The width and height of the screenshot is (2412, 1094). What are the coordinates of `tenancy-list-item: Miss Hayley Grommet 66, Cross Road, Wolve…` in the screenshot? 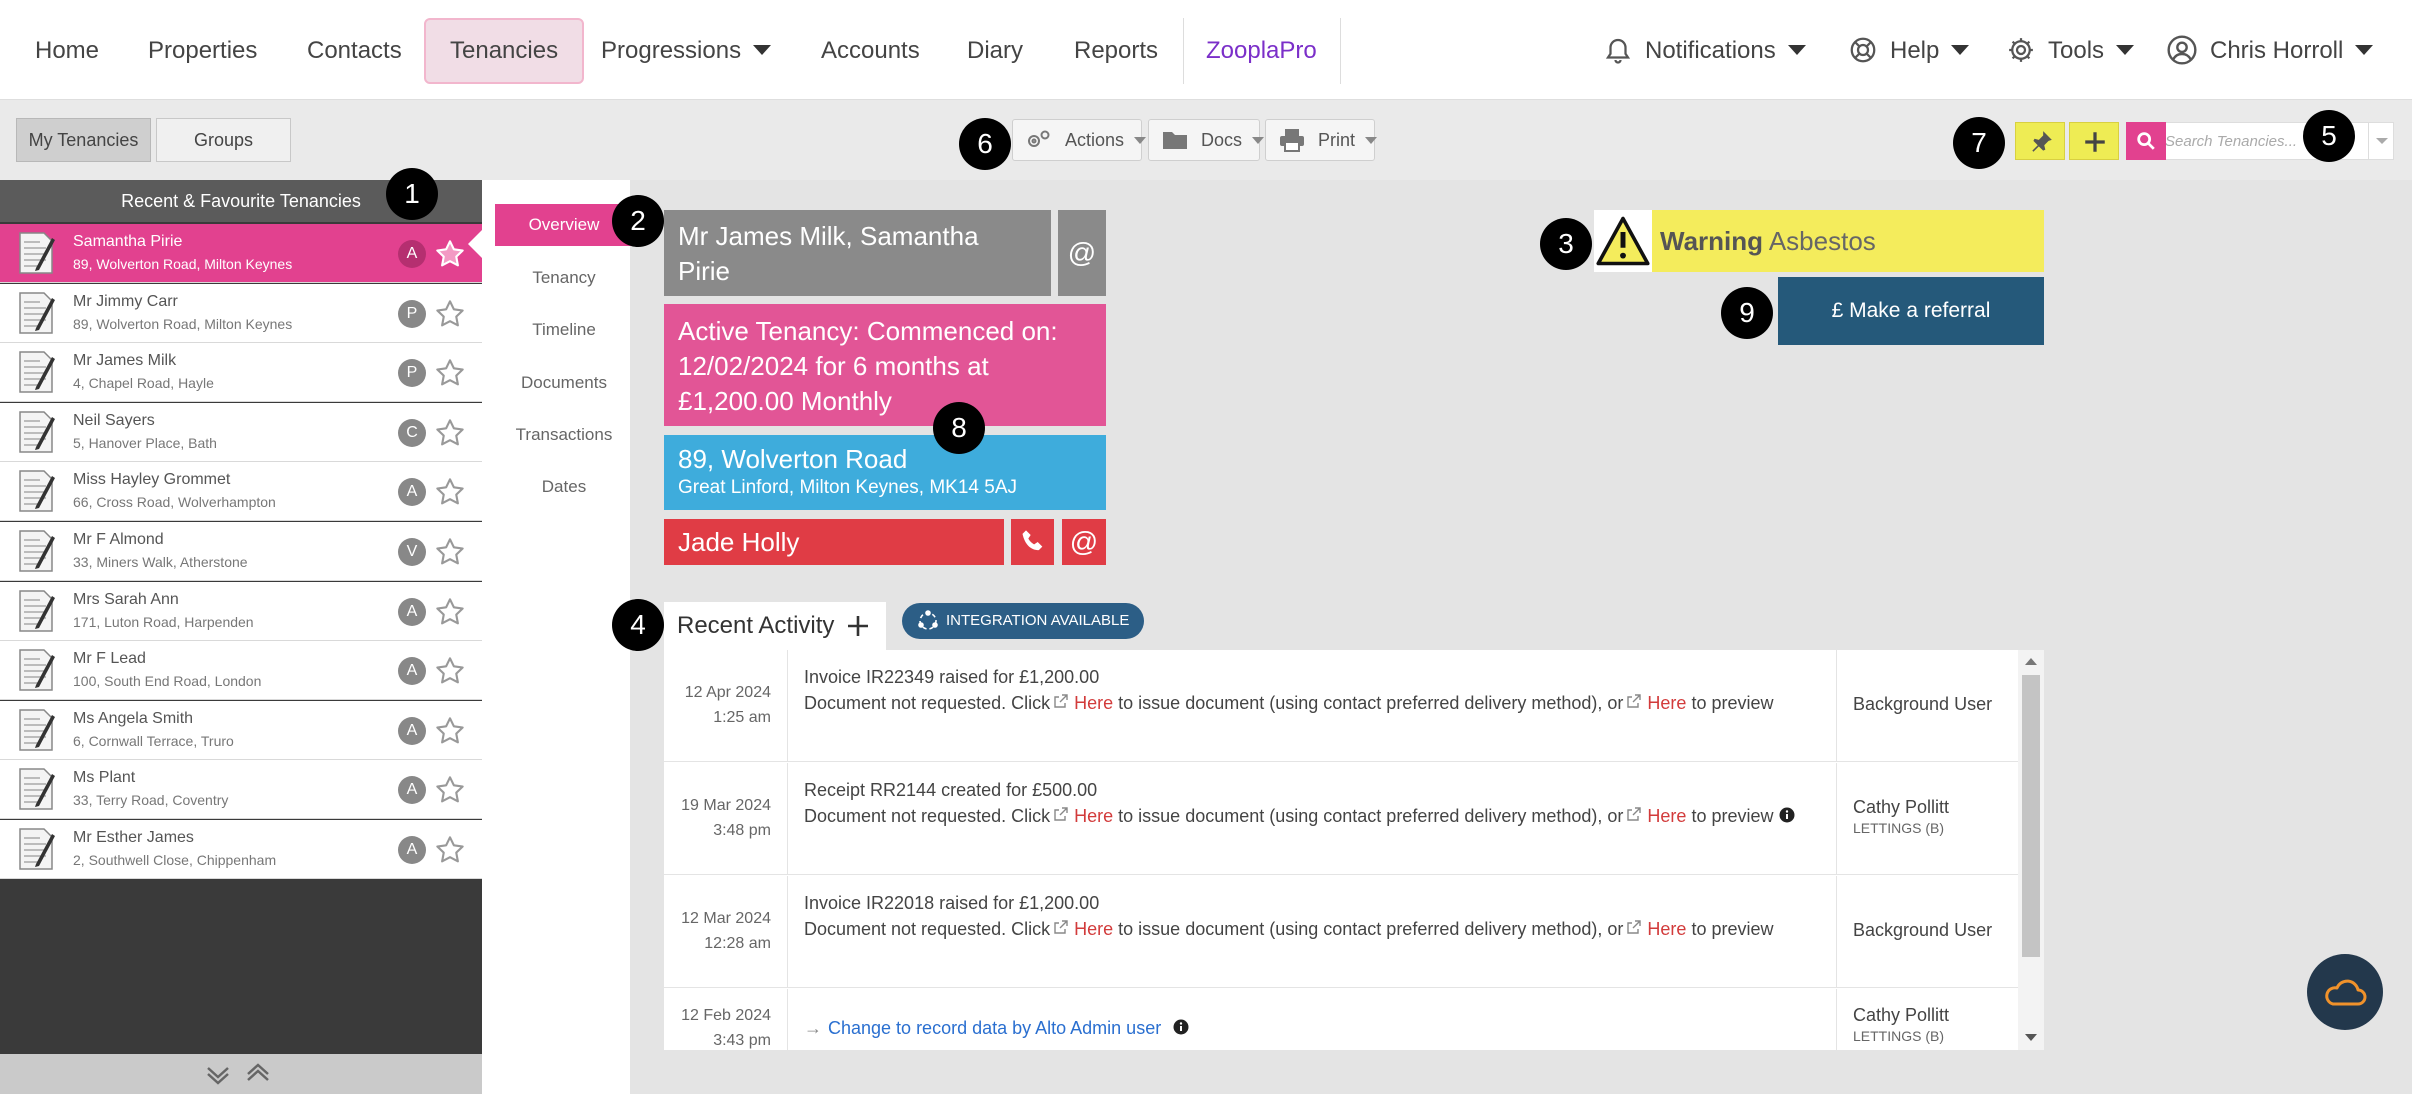 It's located at (241, 492).